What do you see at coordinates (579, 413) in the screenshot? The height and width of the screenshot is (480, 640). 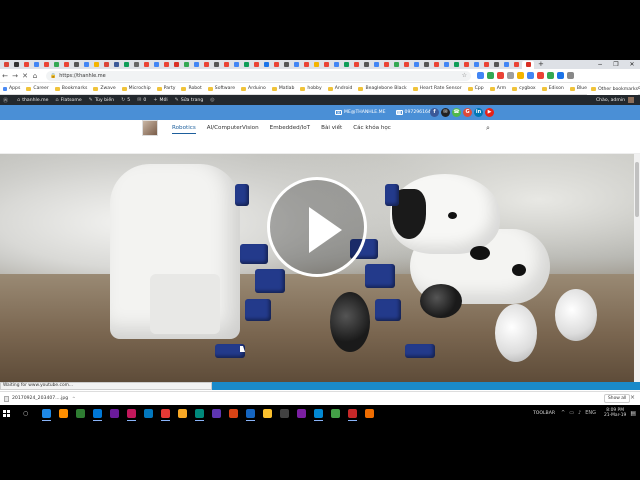 I see `volume-icon: ♪` at bounding box center [579, 413].